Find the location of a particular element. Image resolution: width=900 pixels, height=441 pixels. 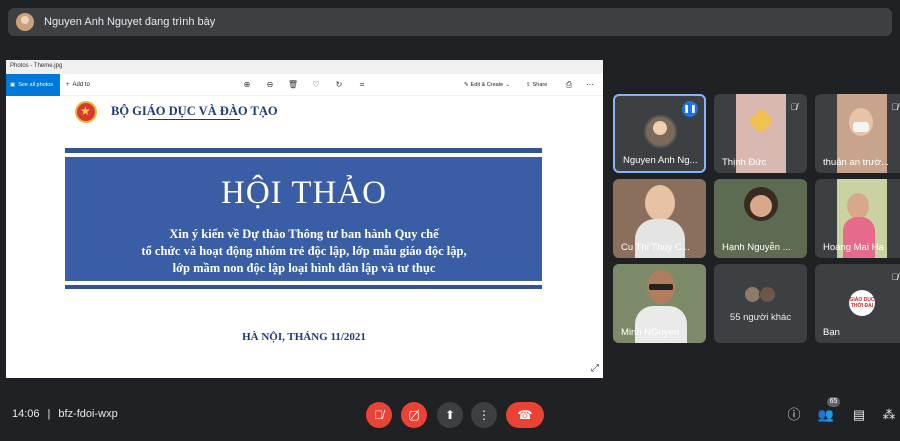

edit-create-label: Edit & Create is located at coordinates (487, 85).